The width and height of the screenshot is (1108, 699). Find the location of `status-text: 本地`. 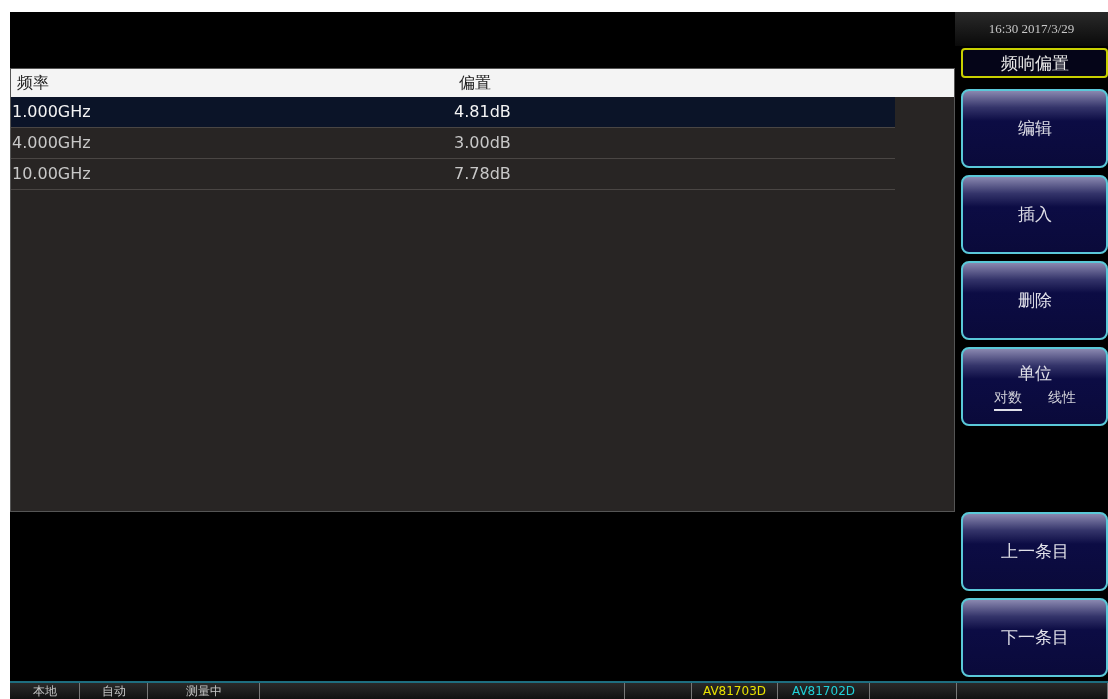

status-text: 本地 is located at coordinates (45, 691).